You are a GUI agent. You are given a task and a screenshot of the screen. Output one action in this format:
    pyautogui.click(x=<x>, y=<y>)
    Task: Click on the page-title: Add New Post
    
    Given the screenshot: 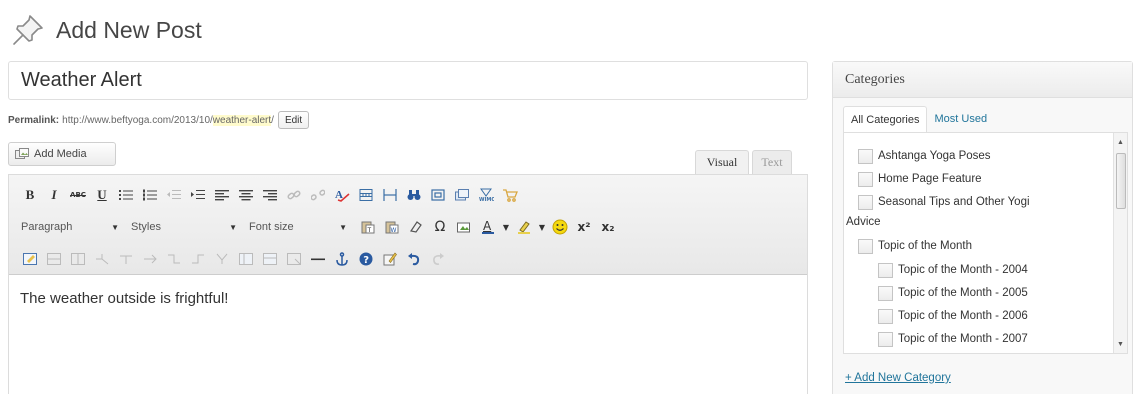 What is the action you would take?
    pyautogui.click(x=129, y=29)
    